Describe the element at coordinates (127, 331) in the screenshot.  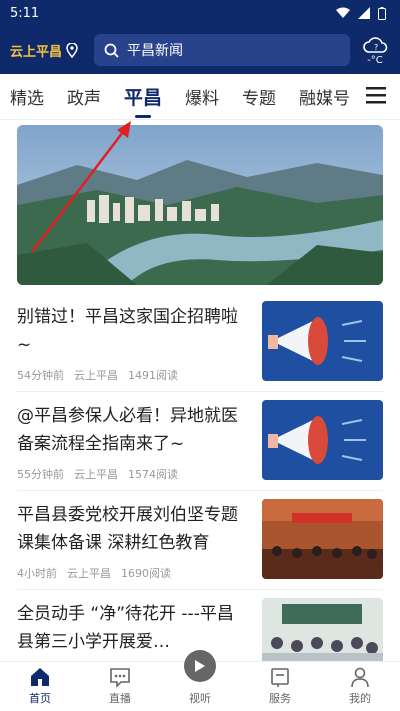
I see `news-title: 别错过！平昌这家国企招聘啦~` at that location.